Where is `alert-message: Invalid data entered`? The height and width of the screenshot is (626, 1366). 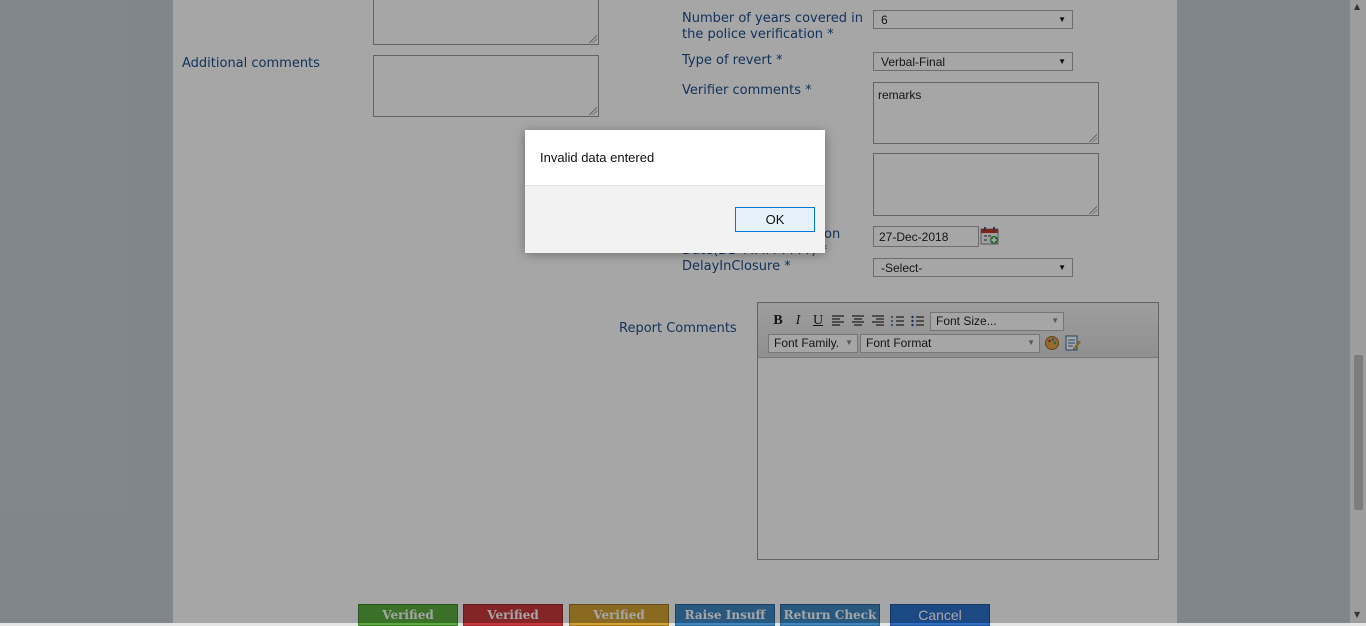 alert-message: Invalid data entered is located at coordinates (597, 157).